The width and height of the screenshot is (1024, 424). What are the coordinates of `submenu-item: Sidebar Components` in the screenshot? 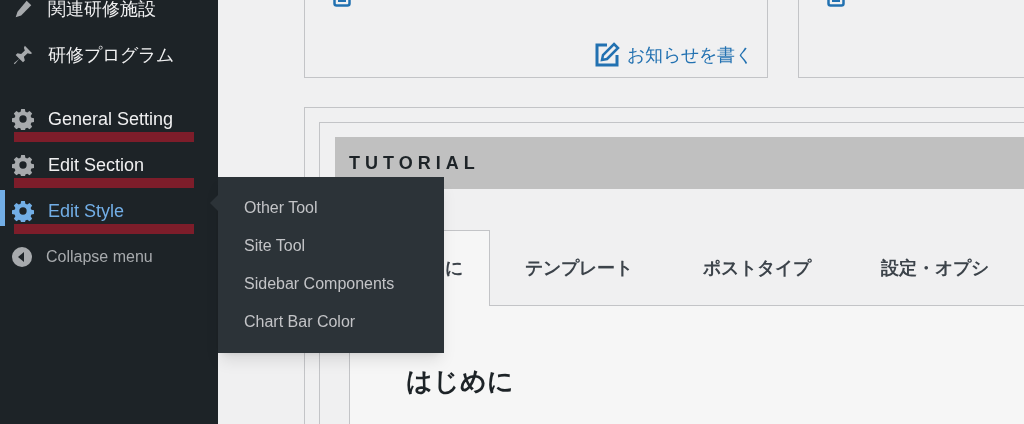 It's located at (344, 284).